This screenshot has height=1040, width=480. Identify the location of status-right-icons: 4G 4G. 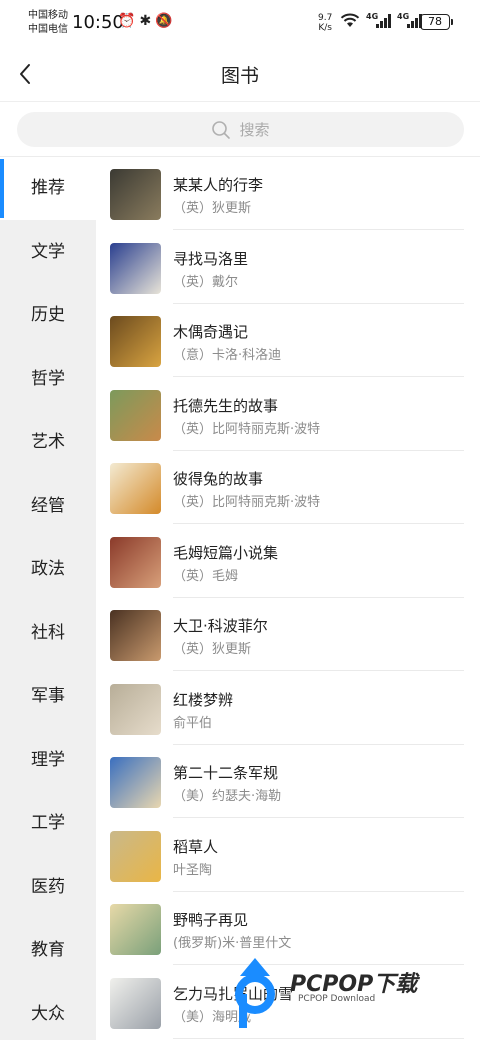
(381, 20).